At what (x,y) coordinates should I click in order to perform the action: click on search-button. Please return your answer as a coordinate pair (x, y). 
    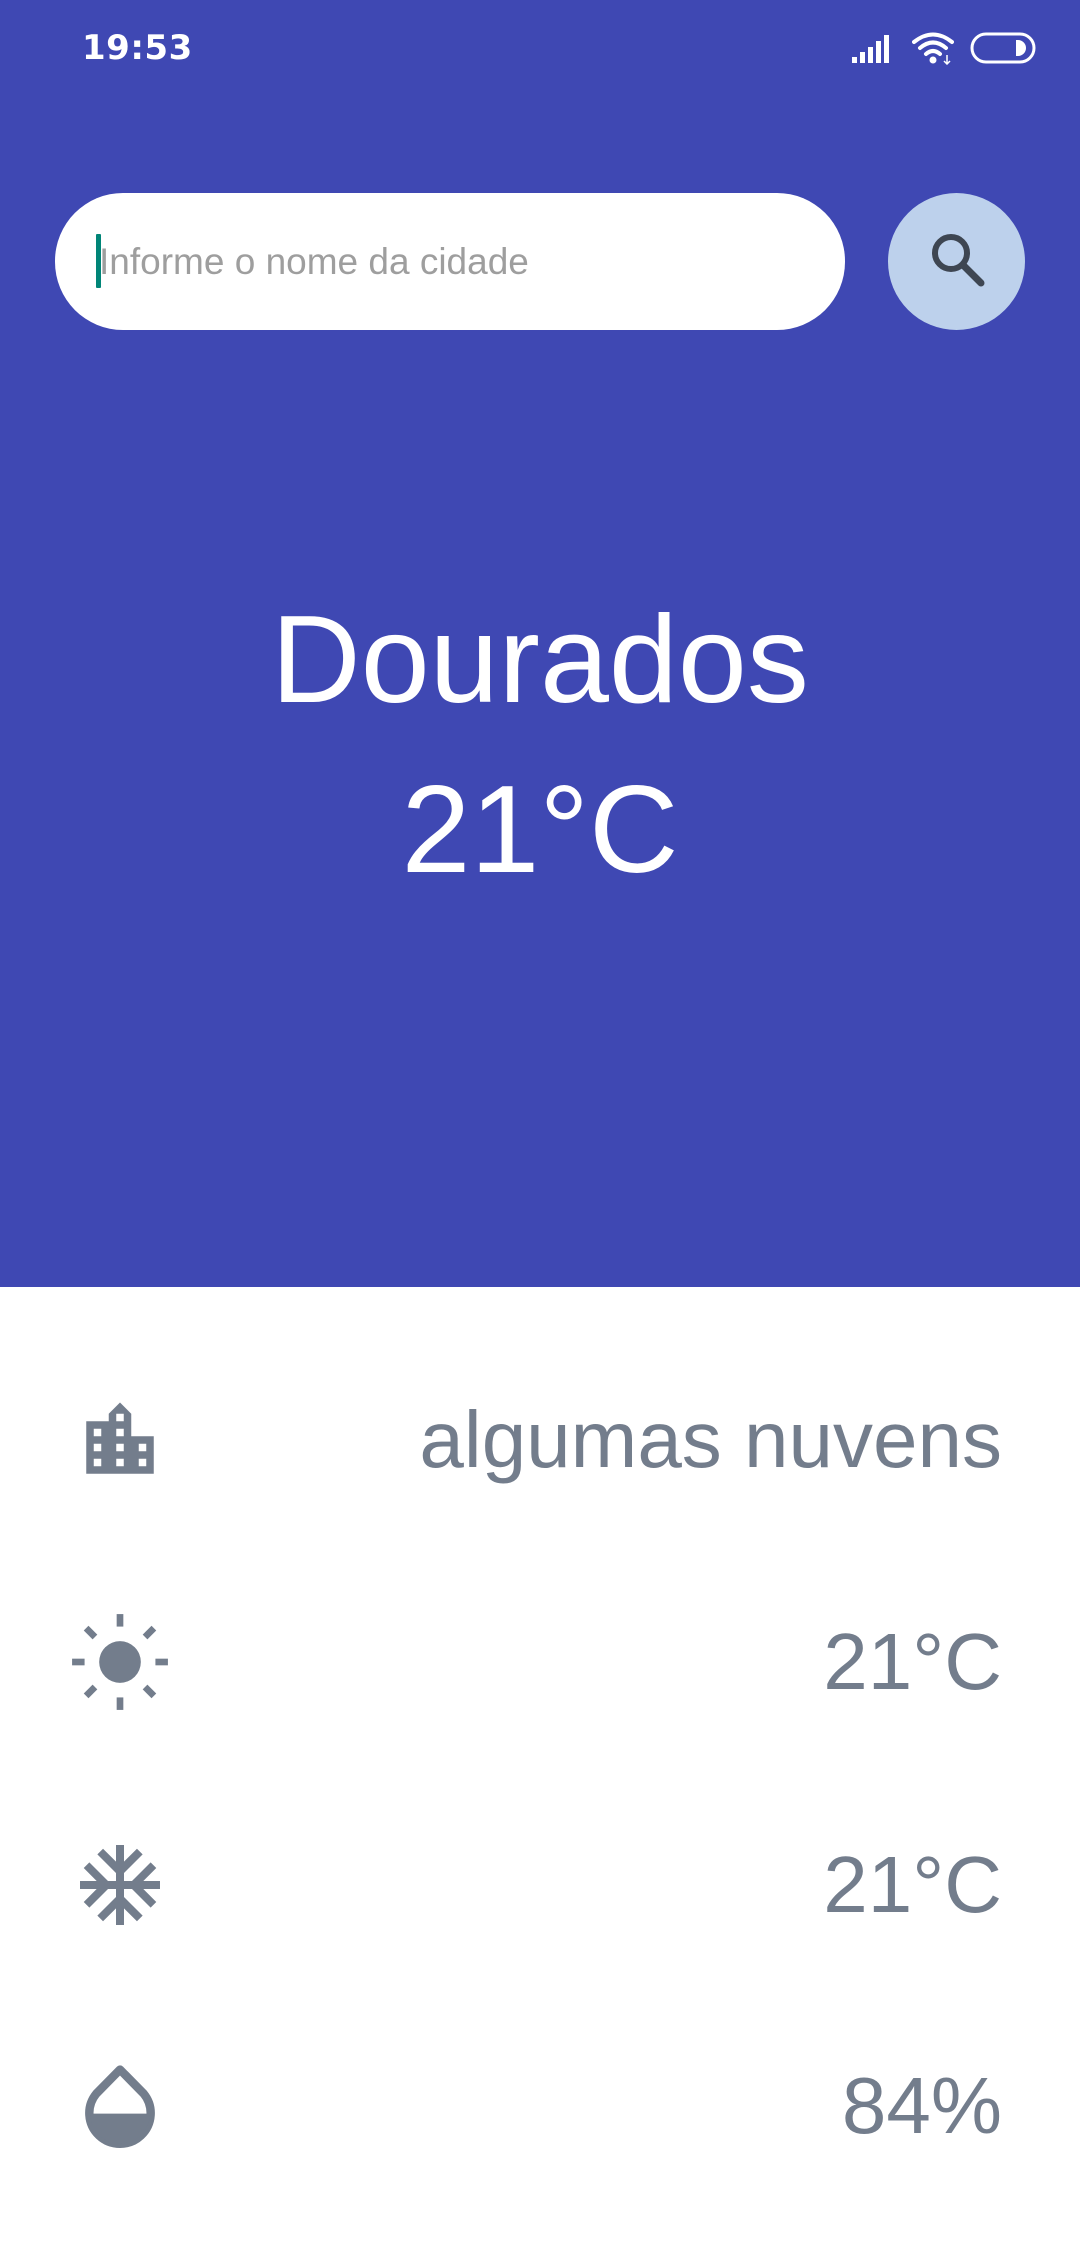
    Looking at the image, I should click on (956, 261).